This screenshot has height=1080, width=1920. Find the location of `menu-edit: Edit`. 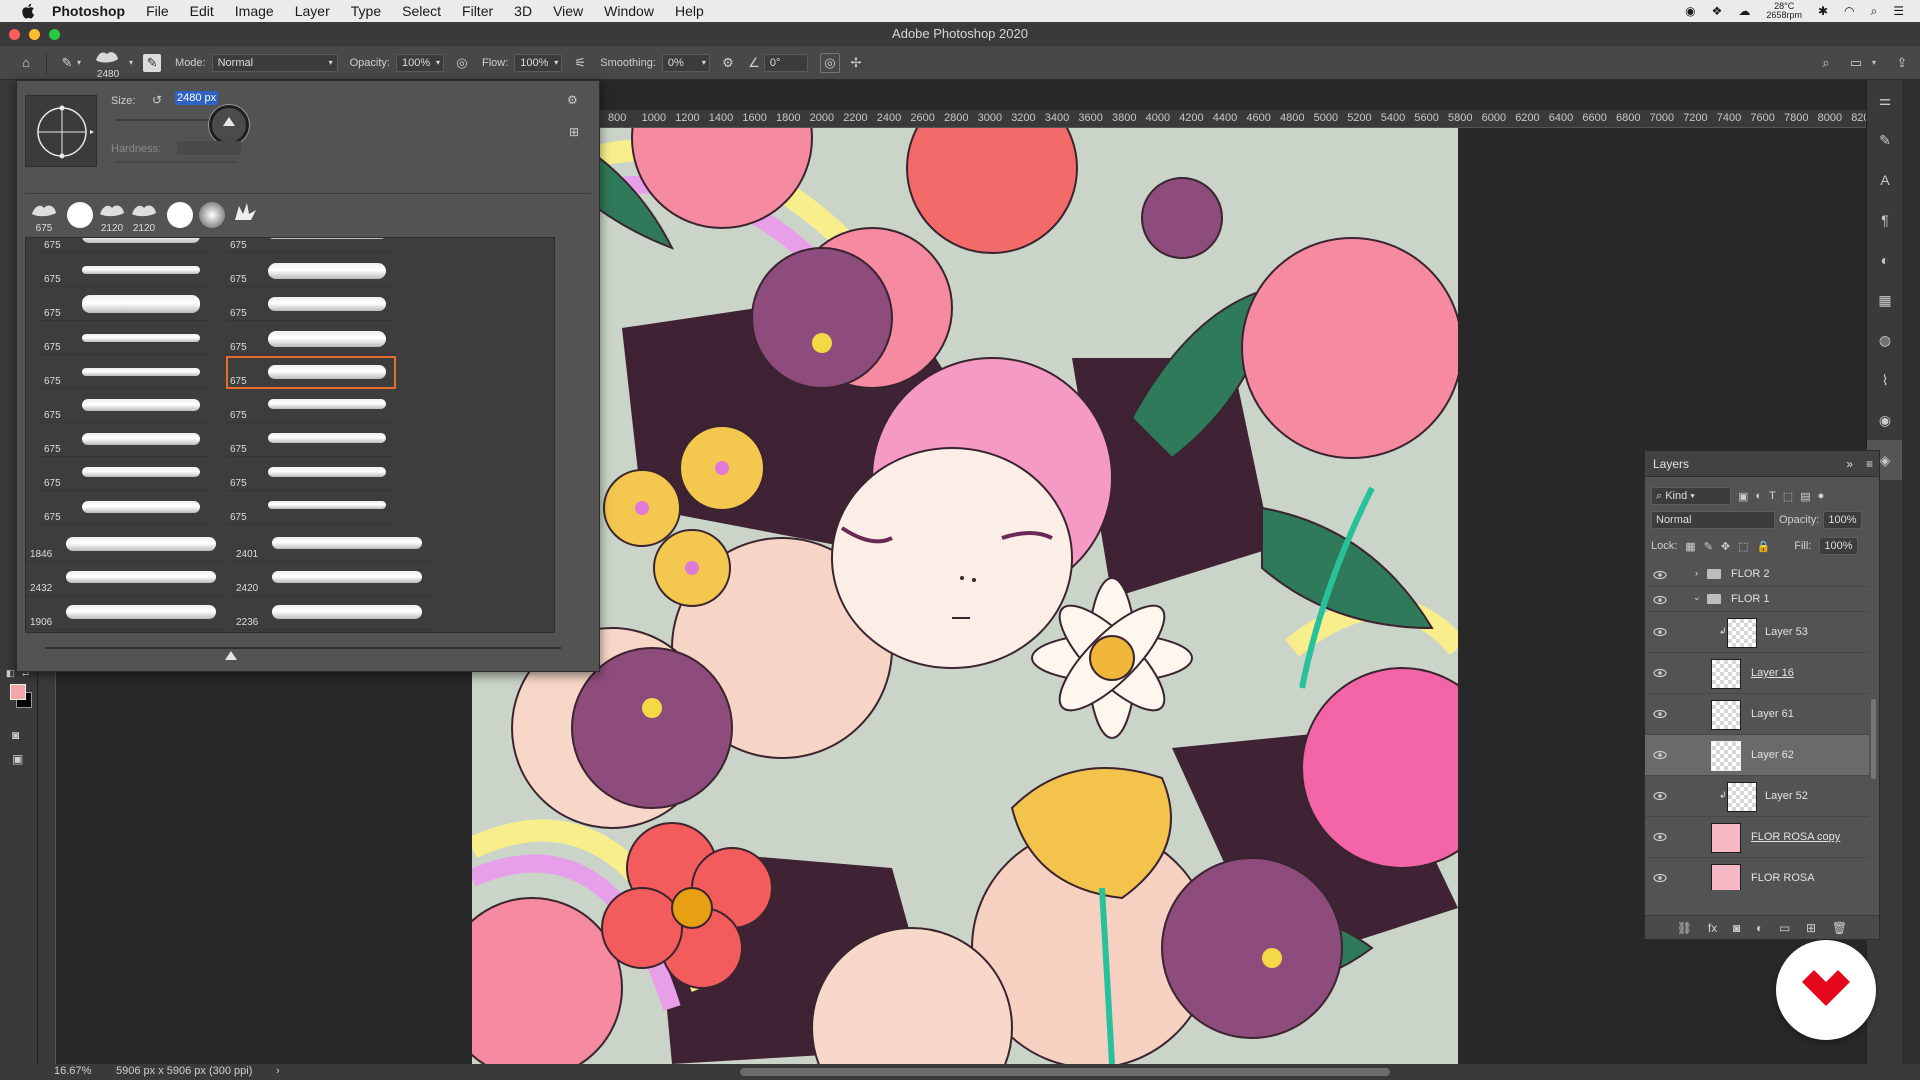

menu-edit: Edit is located at coordinates (202, 11).